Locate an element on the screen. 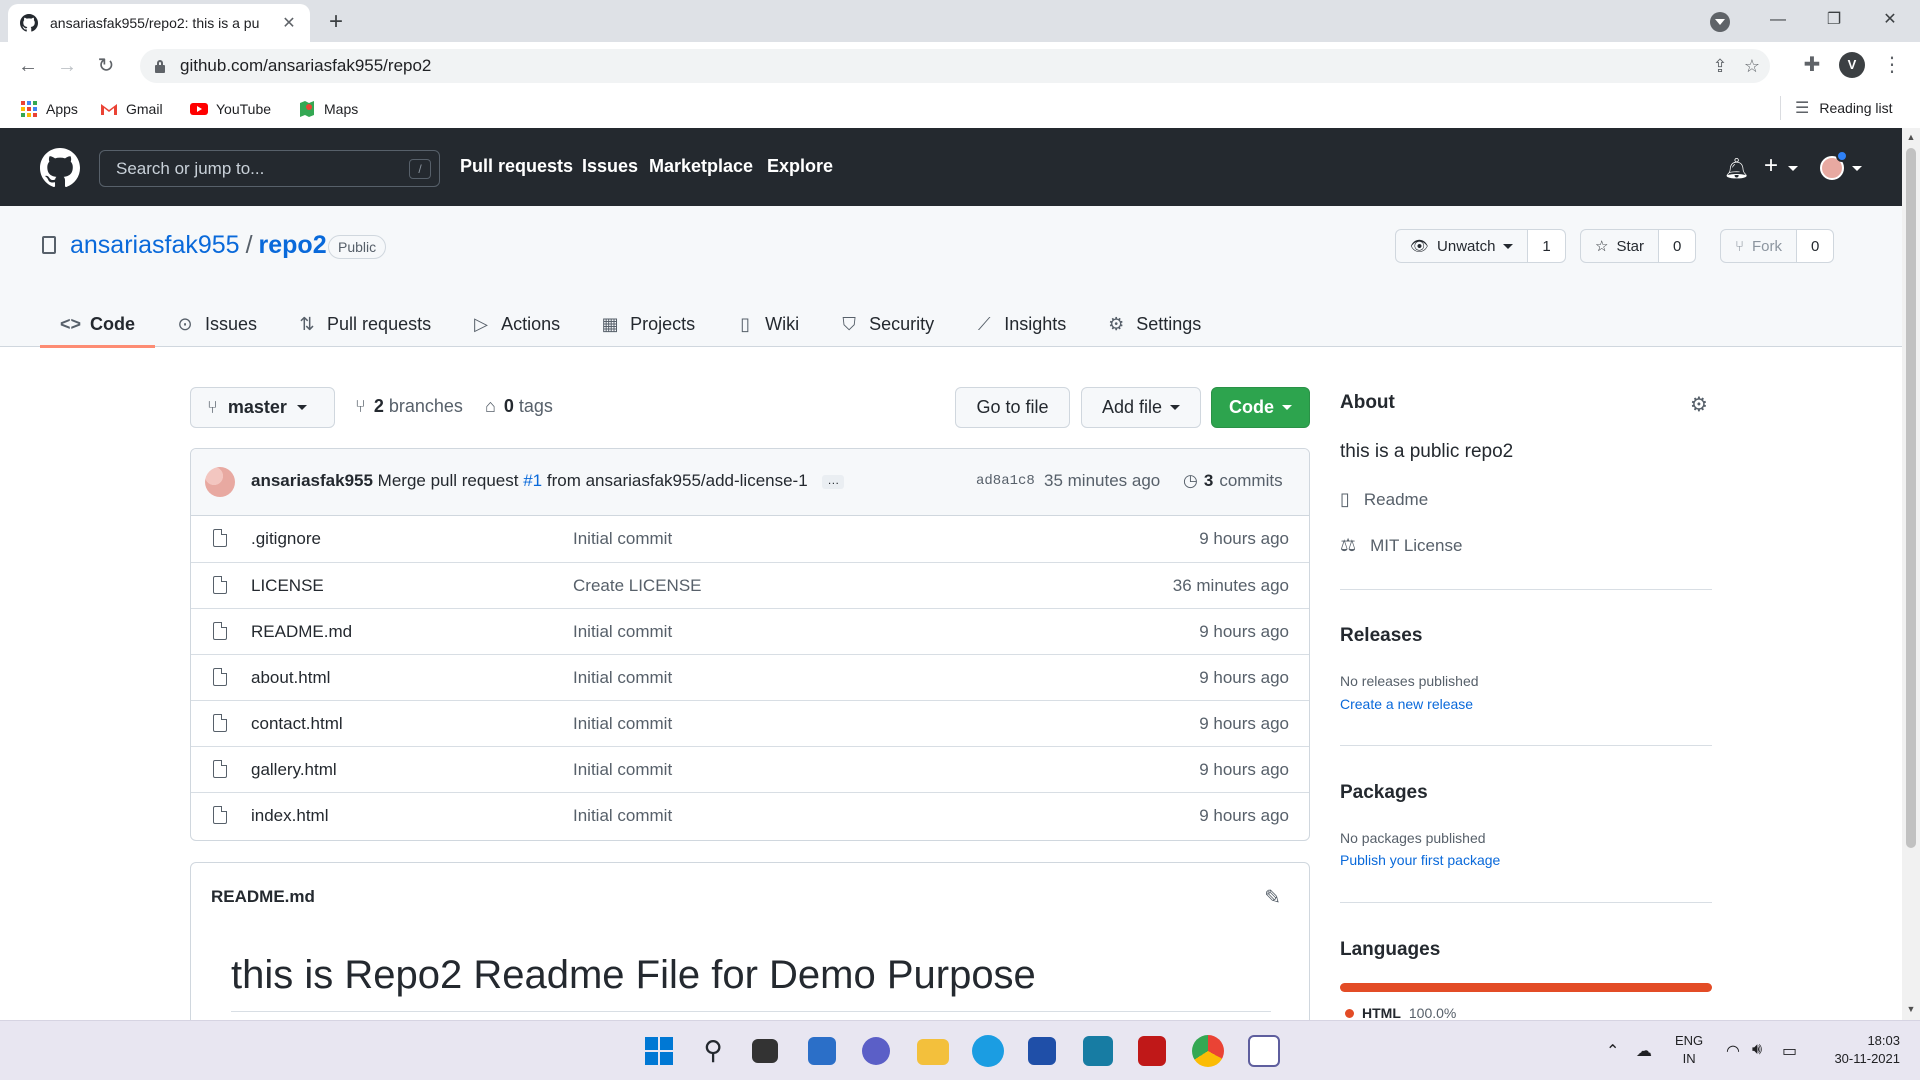 The height and width of the screenshot is (1080, 1920). page-scrollbar: ▲ ▼ is located at coordinates (1911, 574).